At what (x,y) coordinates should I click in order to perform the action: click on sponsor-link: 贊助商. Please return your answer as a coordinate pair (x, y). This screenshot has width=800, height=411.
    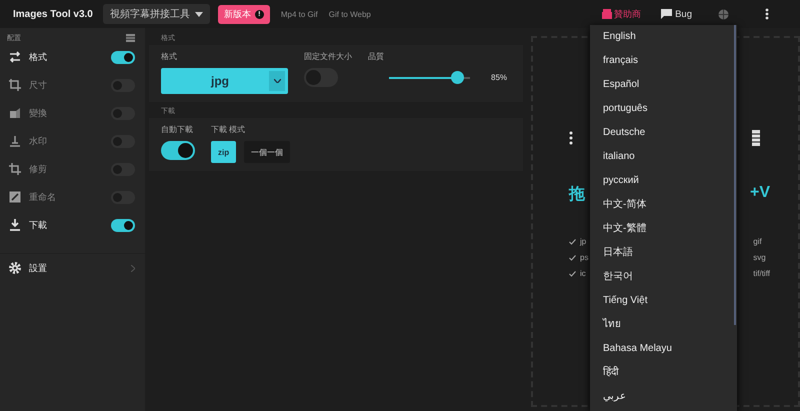
    Looking at the image, I should click on (622, 14).